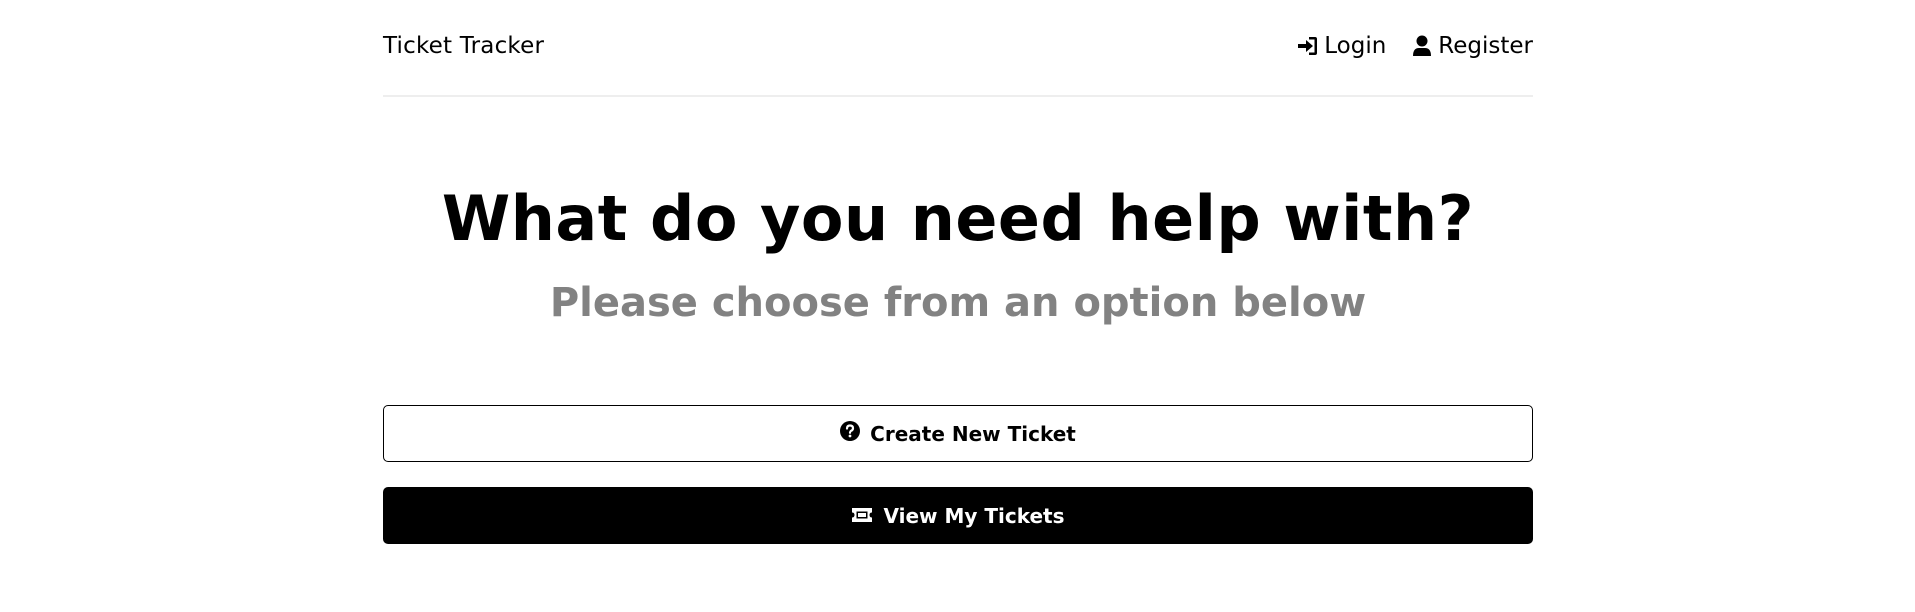 This screenshot has height=612, width=1915. Describe the element at coordinates (1485, 45) in the screenshot. I see `register-label: Register` at that location.